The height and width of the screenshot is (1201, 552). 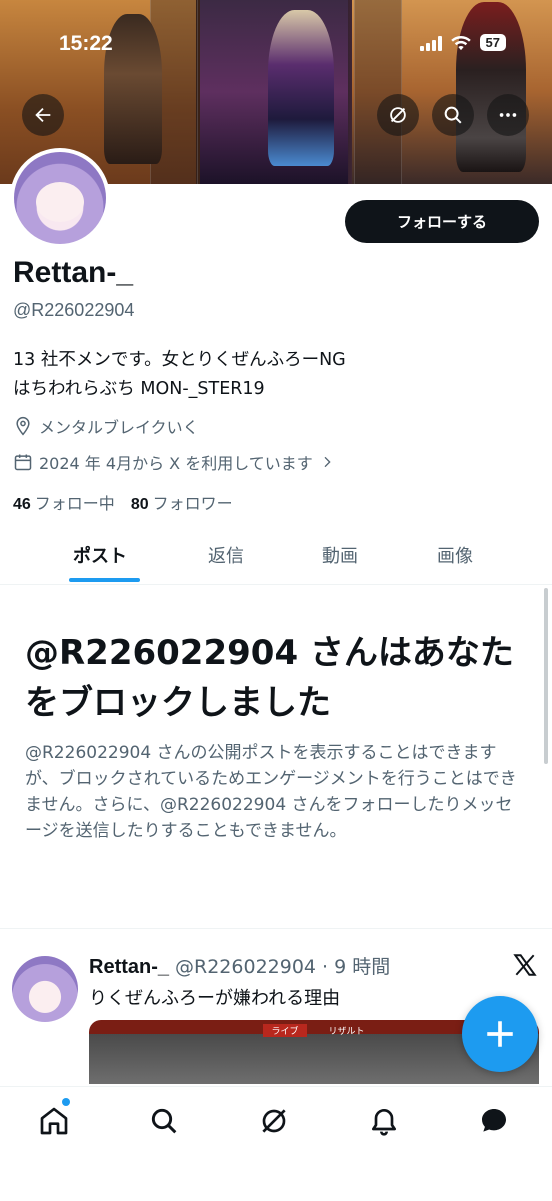 I want to click on profile-joined: 2024 年 4月から X を利用しています, so click(x=174, y=462).